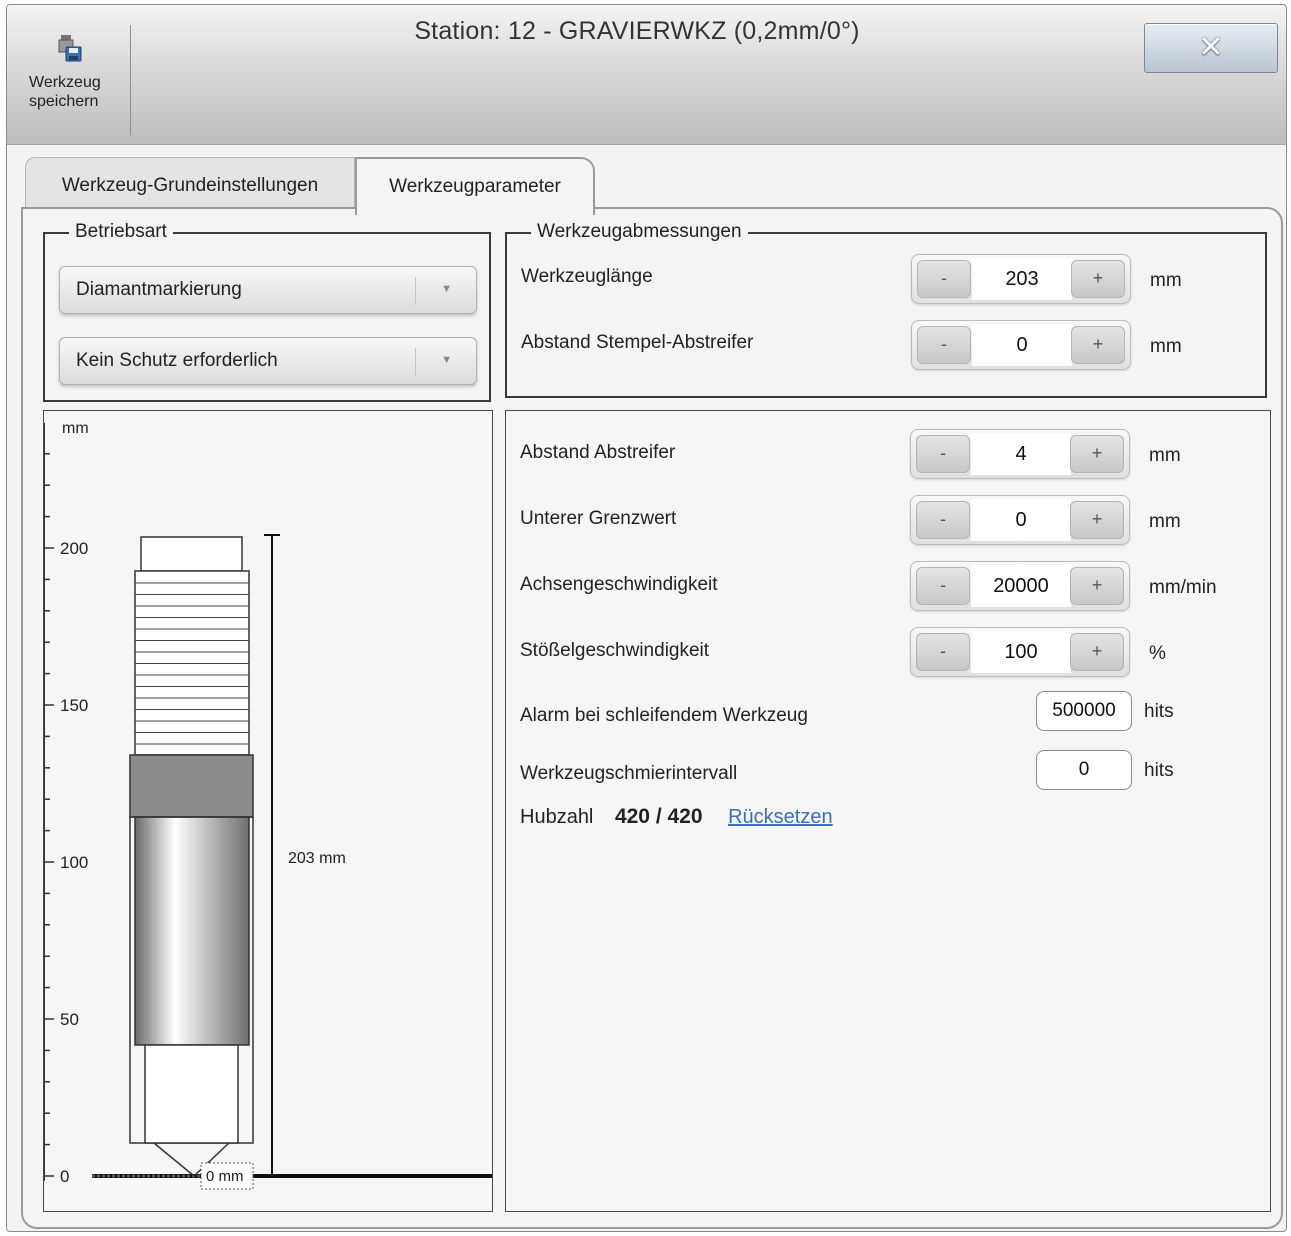  I want to click on reset-stroke-count-link: Rücksetzen, so click(780, 817).